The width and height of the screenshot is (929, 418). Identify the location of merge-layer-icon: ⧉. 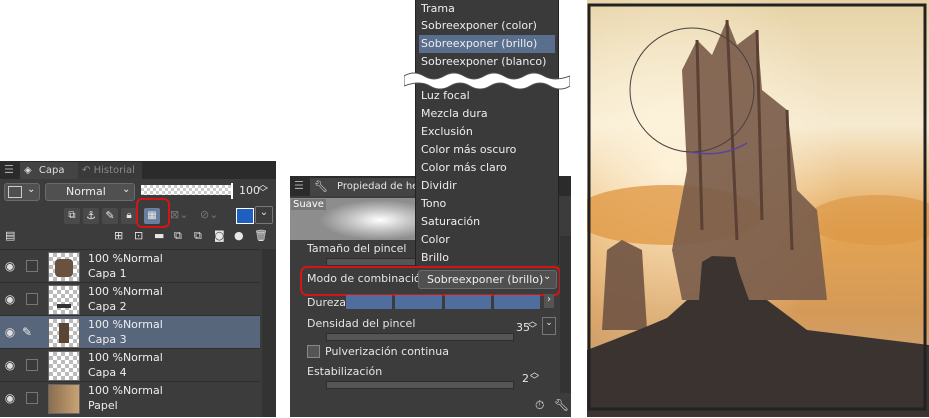
(198, 236).